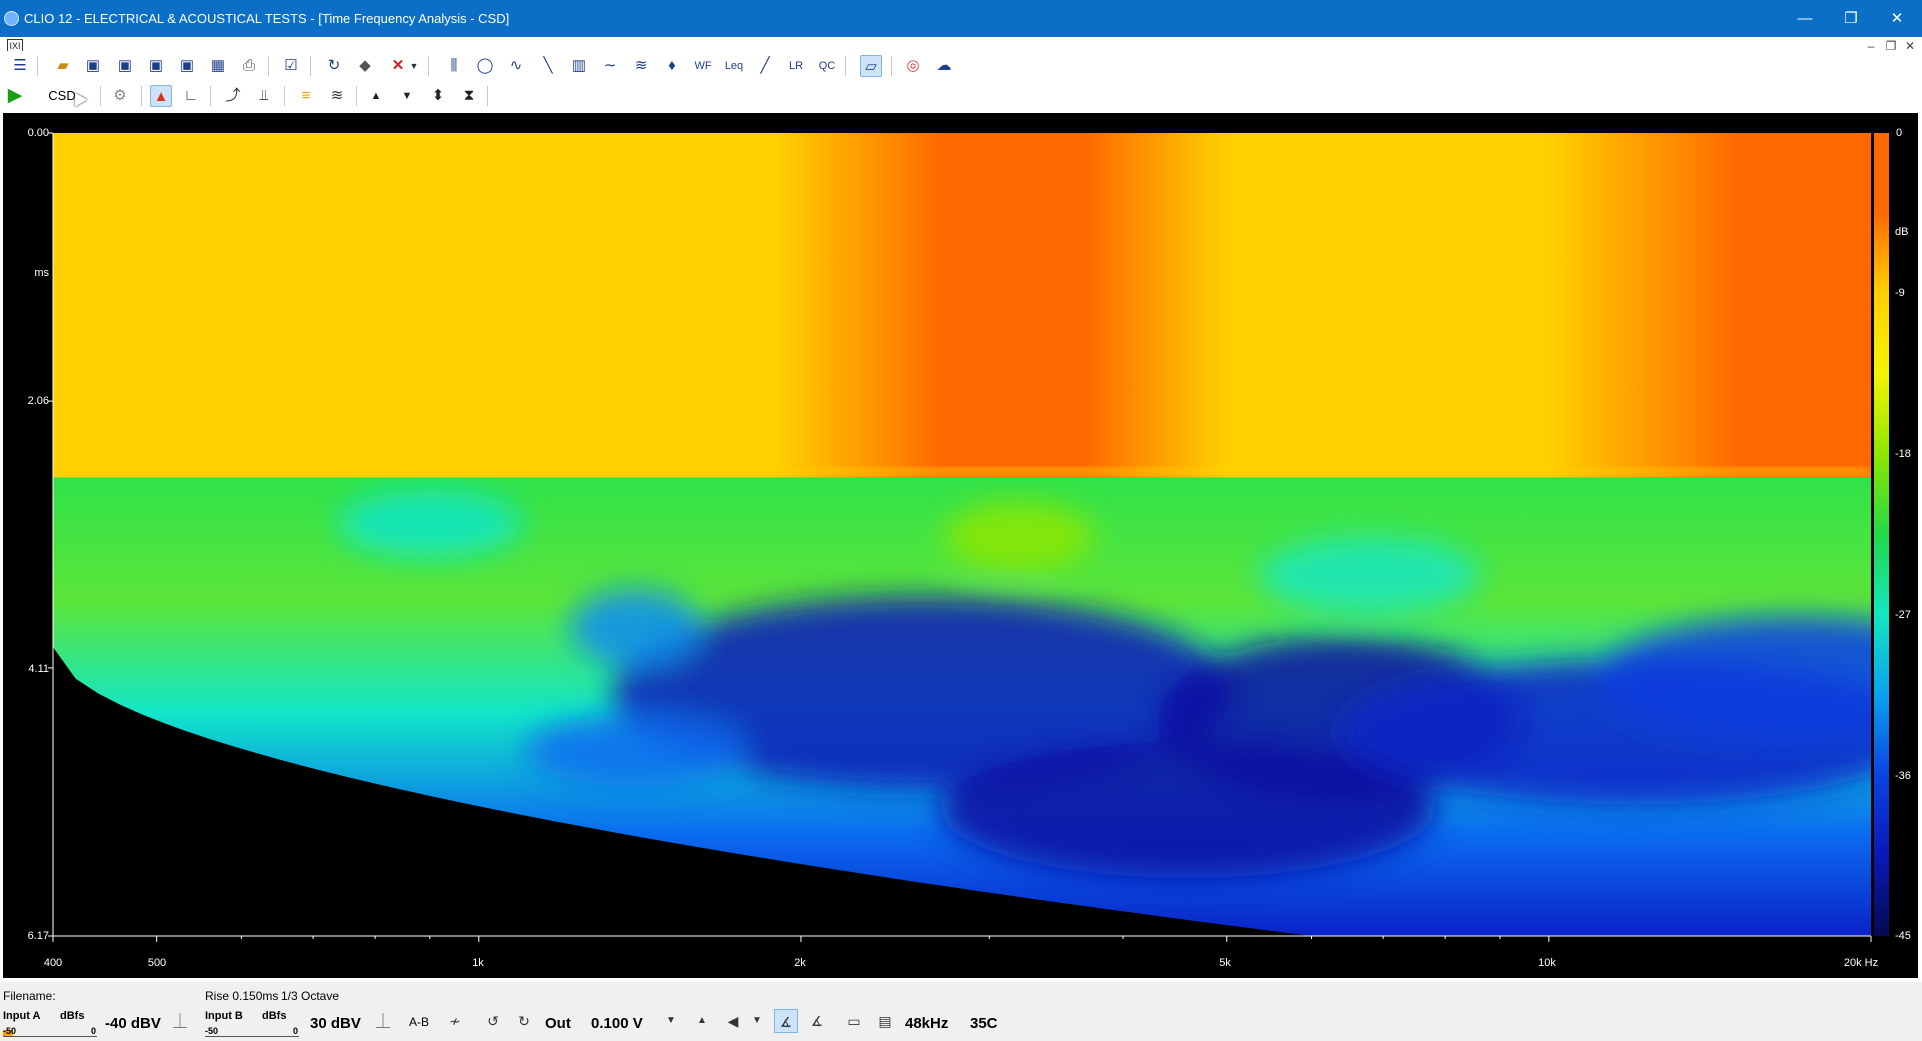  I want to click on about-icon: ☁, so click(944, 66).